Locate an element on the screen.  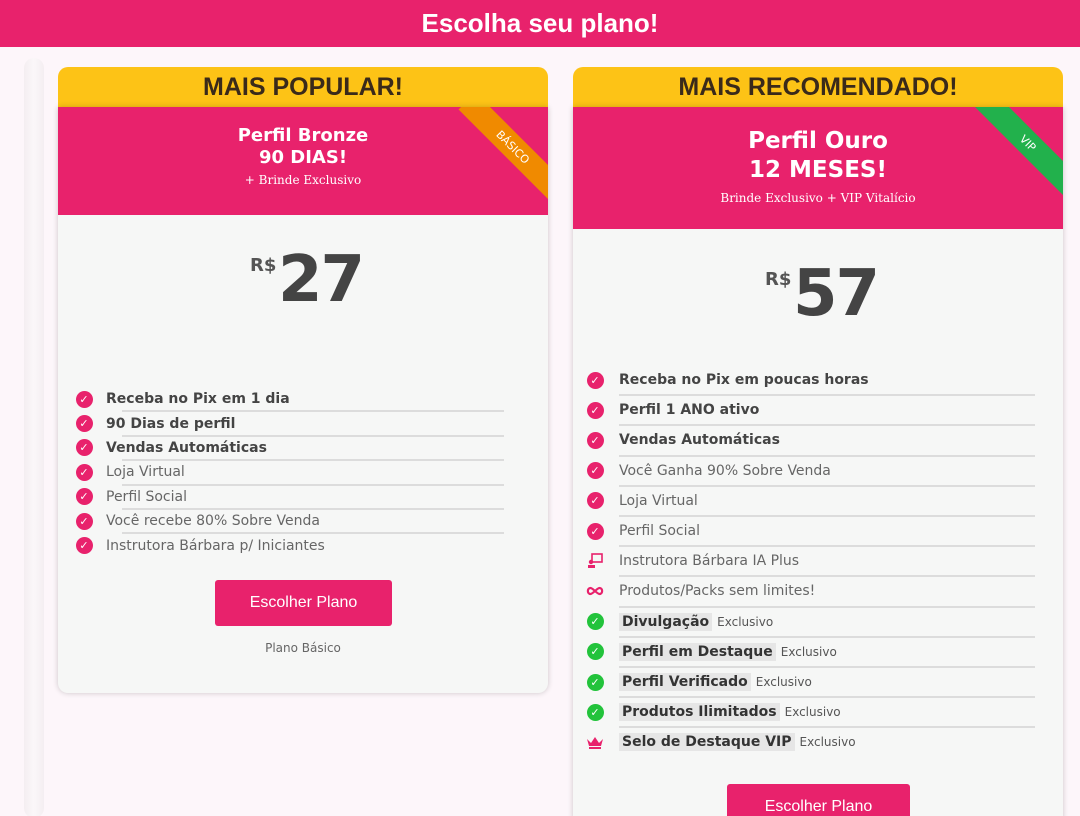
feature-label: Instrutora Bárbara IA Plus is located at coordinates (709, 561).